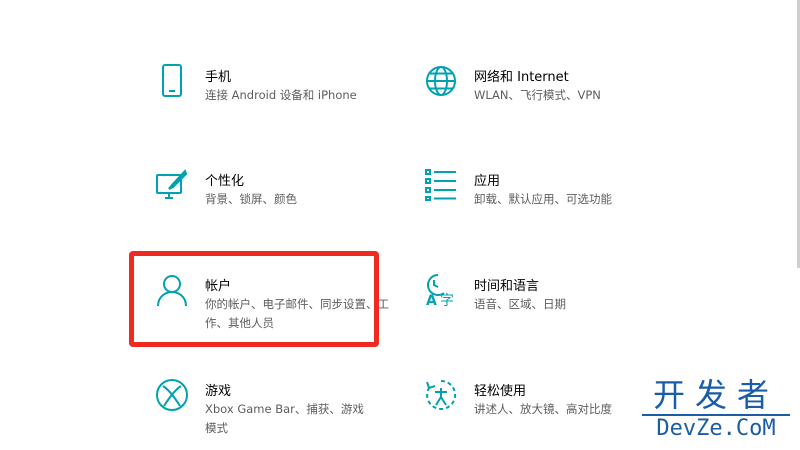 This screenshot has height=450, width=800. What do you see at coordinates (251, 199) in the screenshot?
I see `tile-personalization-desc: 背景、锁屏、颜色` at bounding box center [251, 199].